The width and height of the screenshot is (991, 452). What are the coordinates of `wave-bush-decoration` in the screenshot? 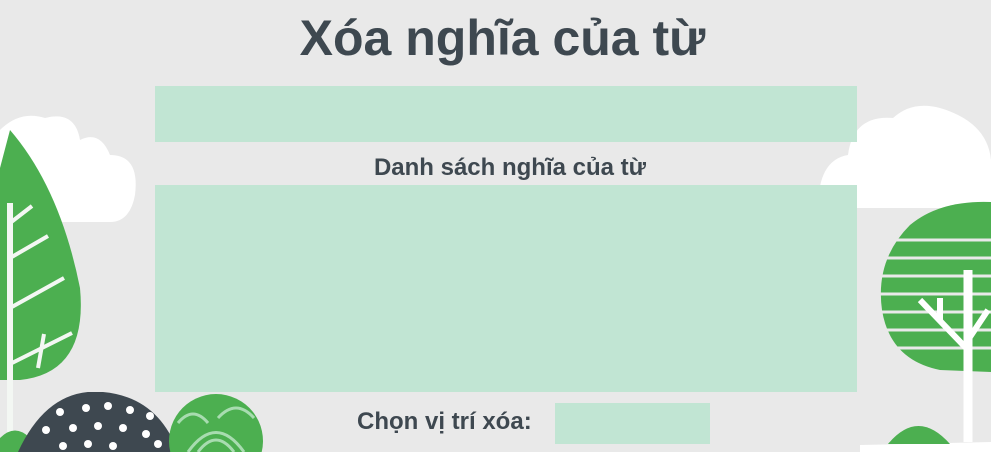 It's located at (216, 423).